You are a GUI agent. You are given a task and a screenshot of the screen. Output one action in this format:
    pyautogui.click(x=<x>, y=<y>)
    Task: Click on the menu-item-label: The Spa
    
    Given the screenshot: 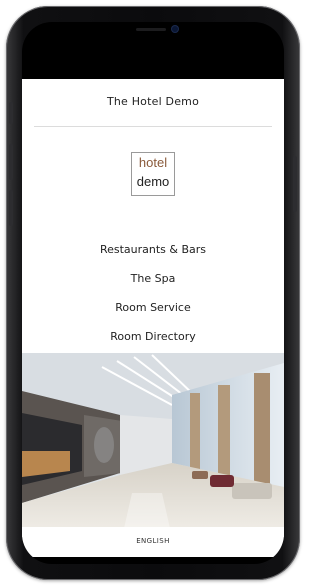 What is the action you would take?
    pyautogui.click(x=153, y=278)
    